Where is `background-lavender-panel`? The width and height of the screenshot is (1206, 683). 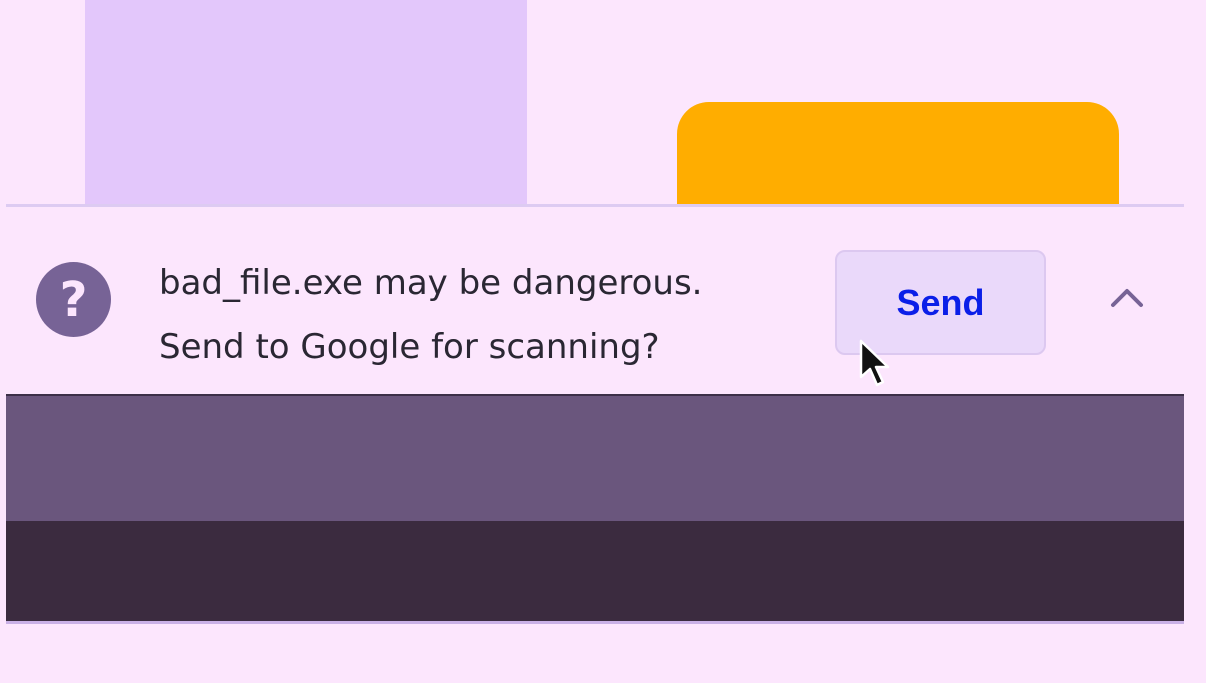 background-lavender-panel is located at coordinates (306, 103).